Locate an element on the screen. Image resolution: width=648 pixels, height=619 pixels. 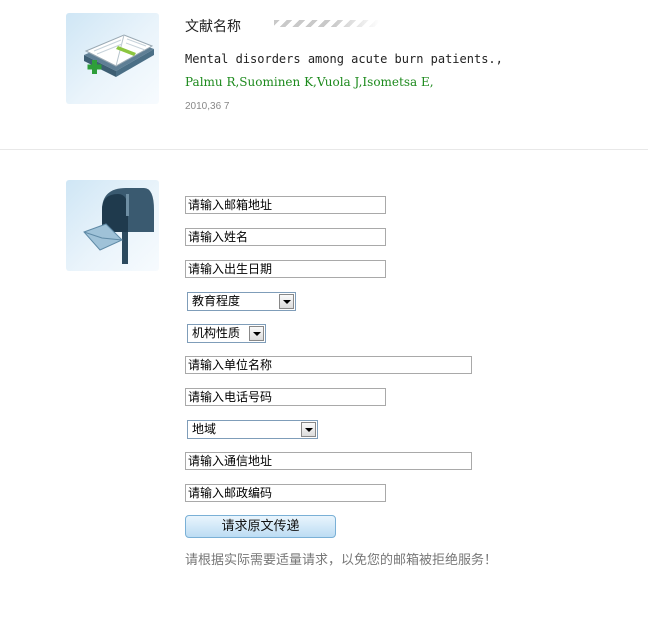
org-type-select: 机构性质 is located at coordinates (226, 333).